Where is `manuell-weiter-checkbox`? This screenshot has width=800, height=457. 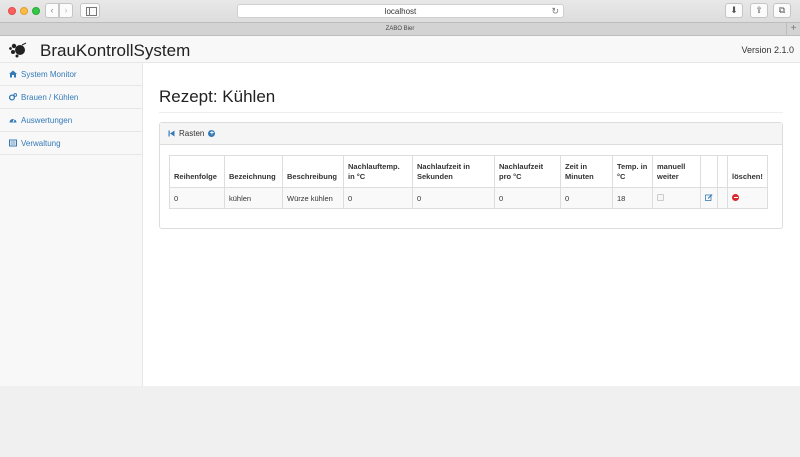 manuell-weiter-checkbox is located at coordinates (660, 197).